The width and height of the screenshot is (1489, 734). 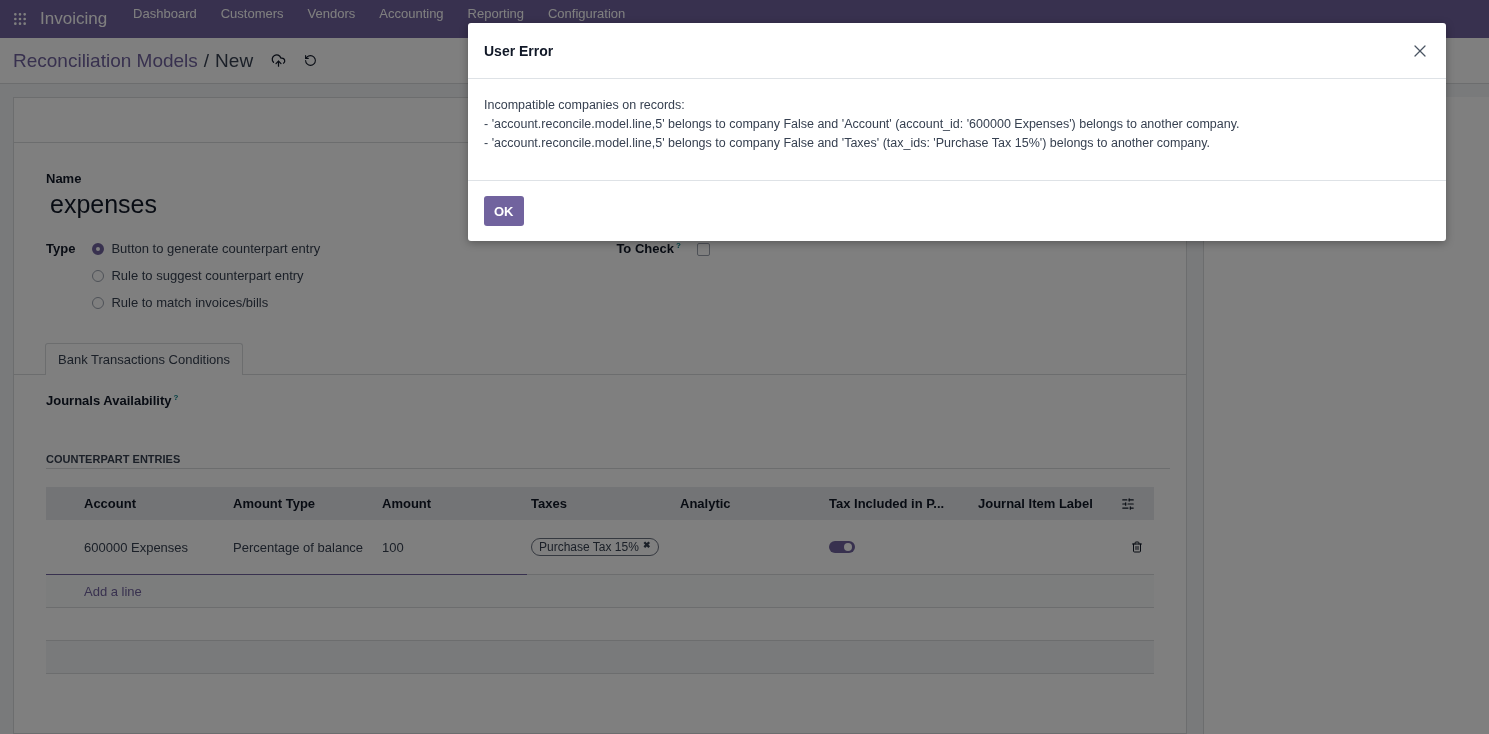 What do you see at coordinates (842, 547) in the screenshot?
I see `toggle-switch` at bounding box center [842, 547].